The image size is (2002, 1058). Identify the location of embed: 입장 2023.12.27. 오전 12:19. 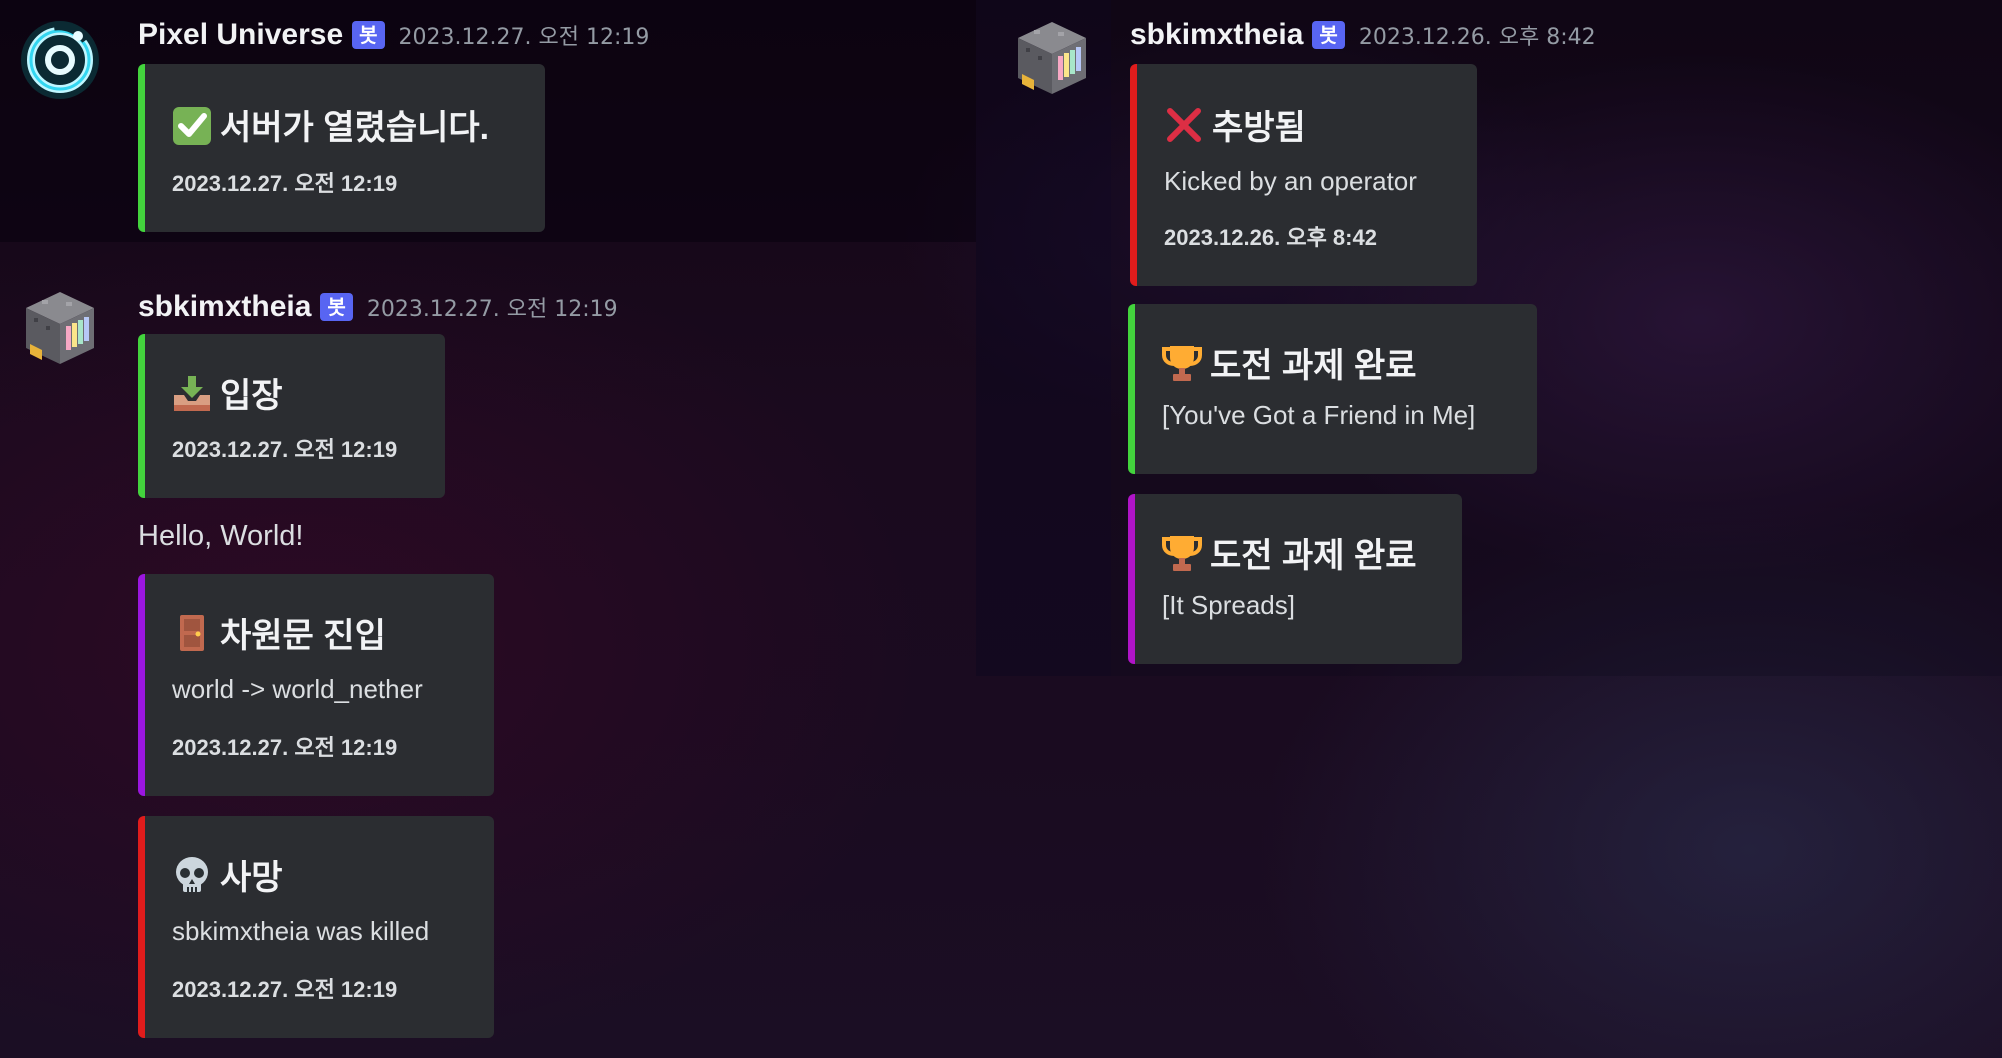
(291, 416).